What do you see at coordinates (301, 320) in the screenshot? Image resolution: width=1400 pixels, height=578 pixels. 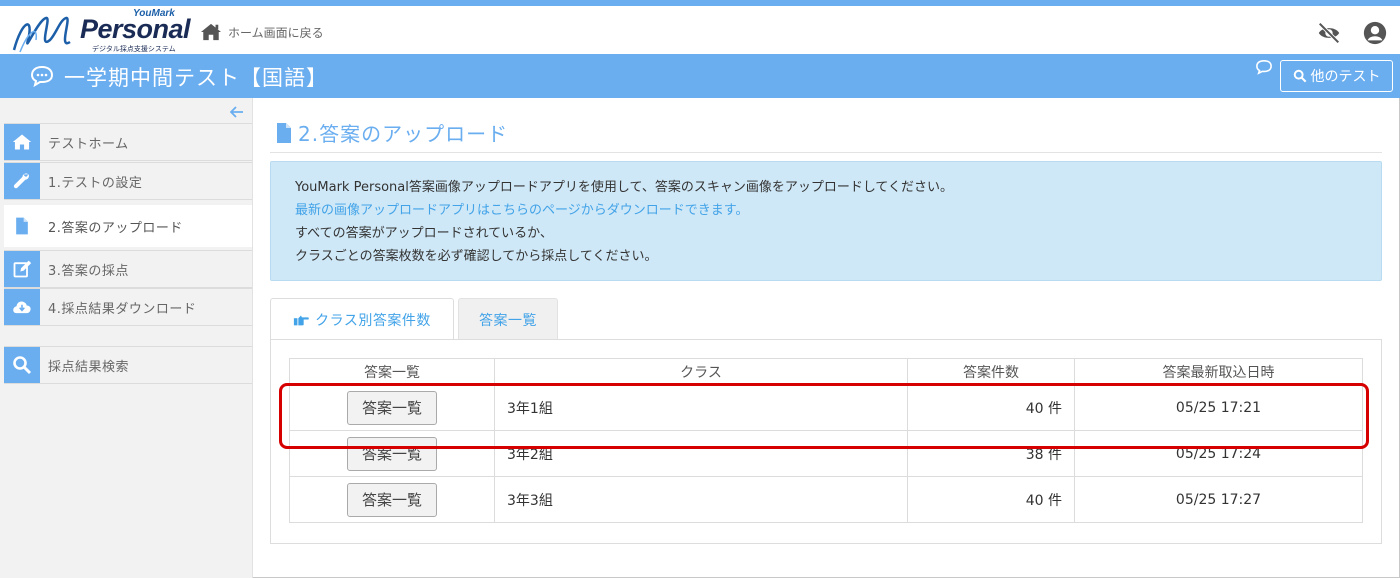 I see `hand-point-right-icon` at bounding box center [301, 320].